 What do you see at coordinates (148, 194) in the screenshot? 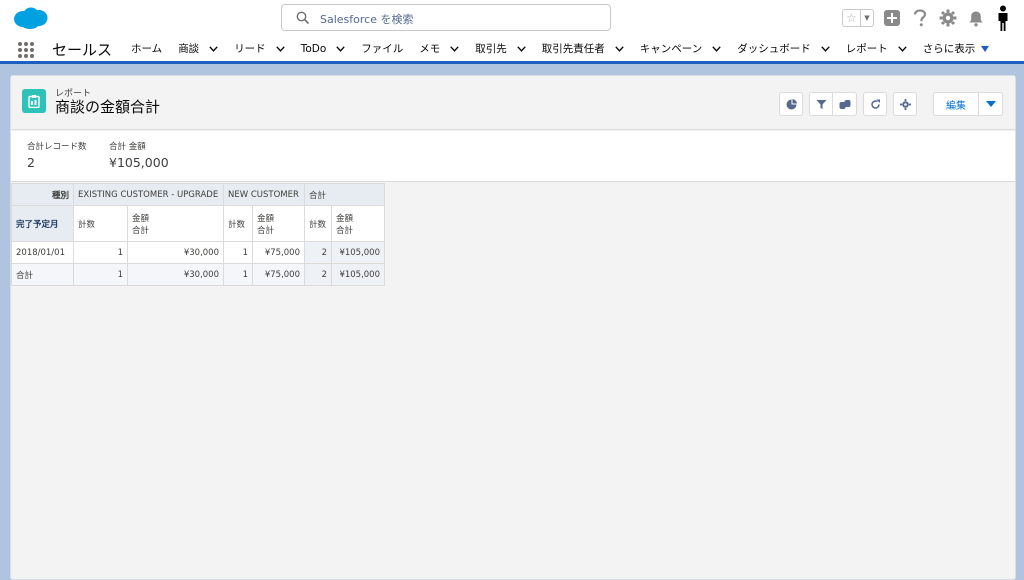
I see `column-group-header: EXISTING CUSTOMER - UPGRADE` at bounding box center [148, 194].